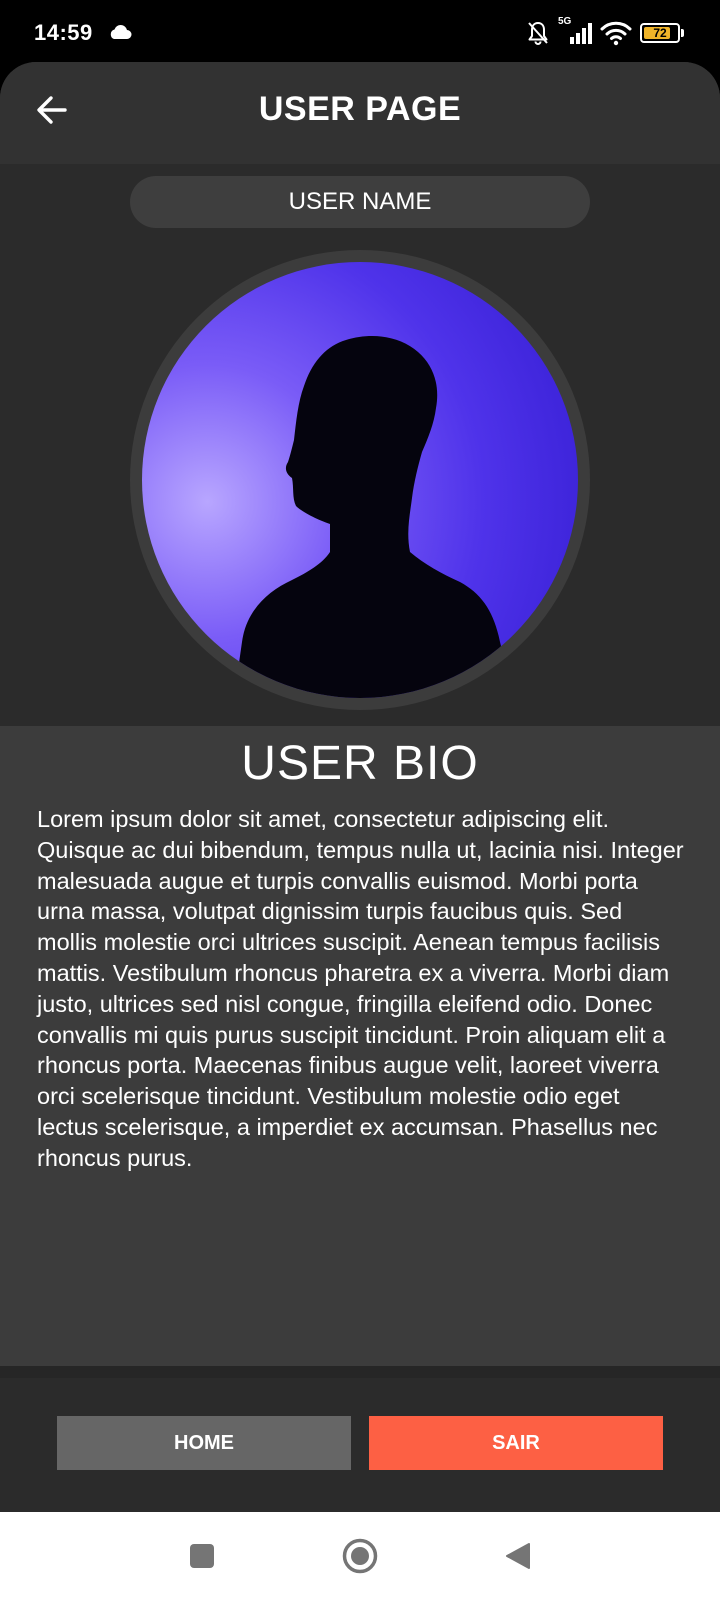  I want to click on status-icons: 5G 72, so click(605, 32).